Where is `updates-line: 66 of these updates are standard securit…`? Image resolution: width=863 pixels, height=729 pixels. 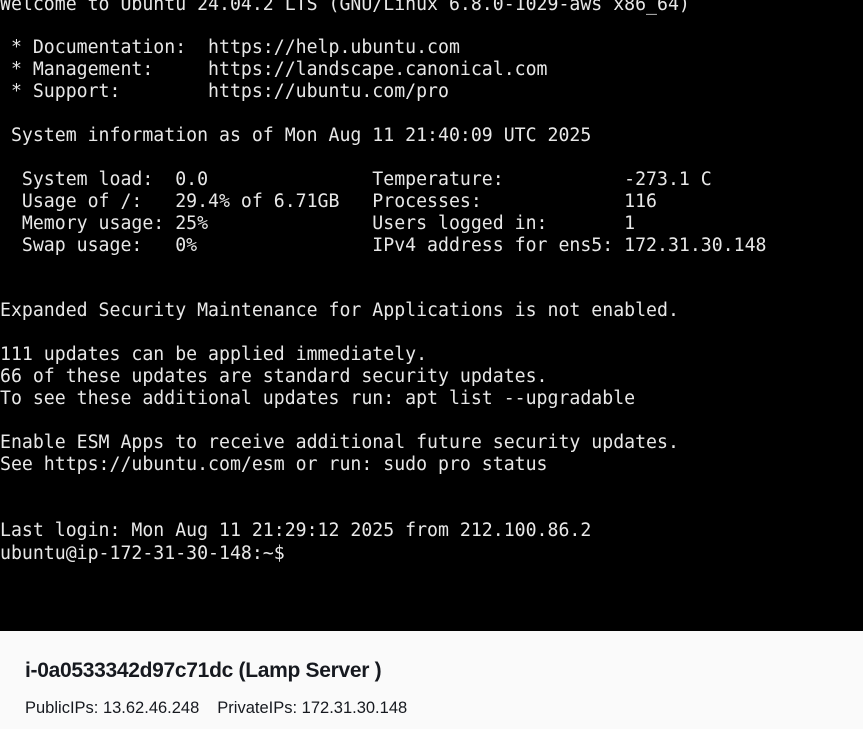
updates-line: 66 of these updates are standard securit… is located at coordinates (274, 376).